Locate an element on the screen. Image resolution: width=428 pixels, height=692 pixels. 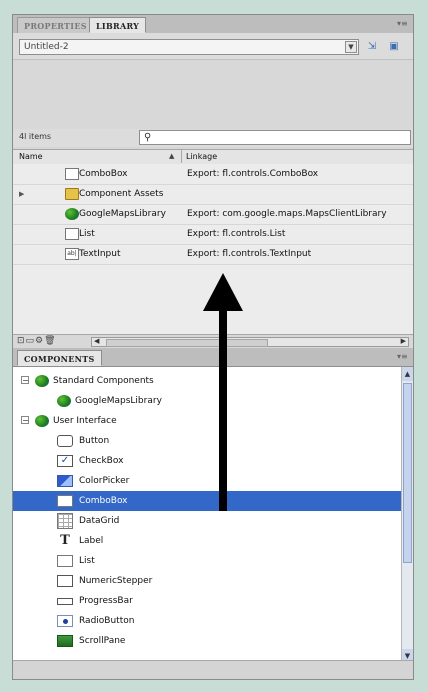
components-footer is located at coordinates (213, 669).